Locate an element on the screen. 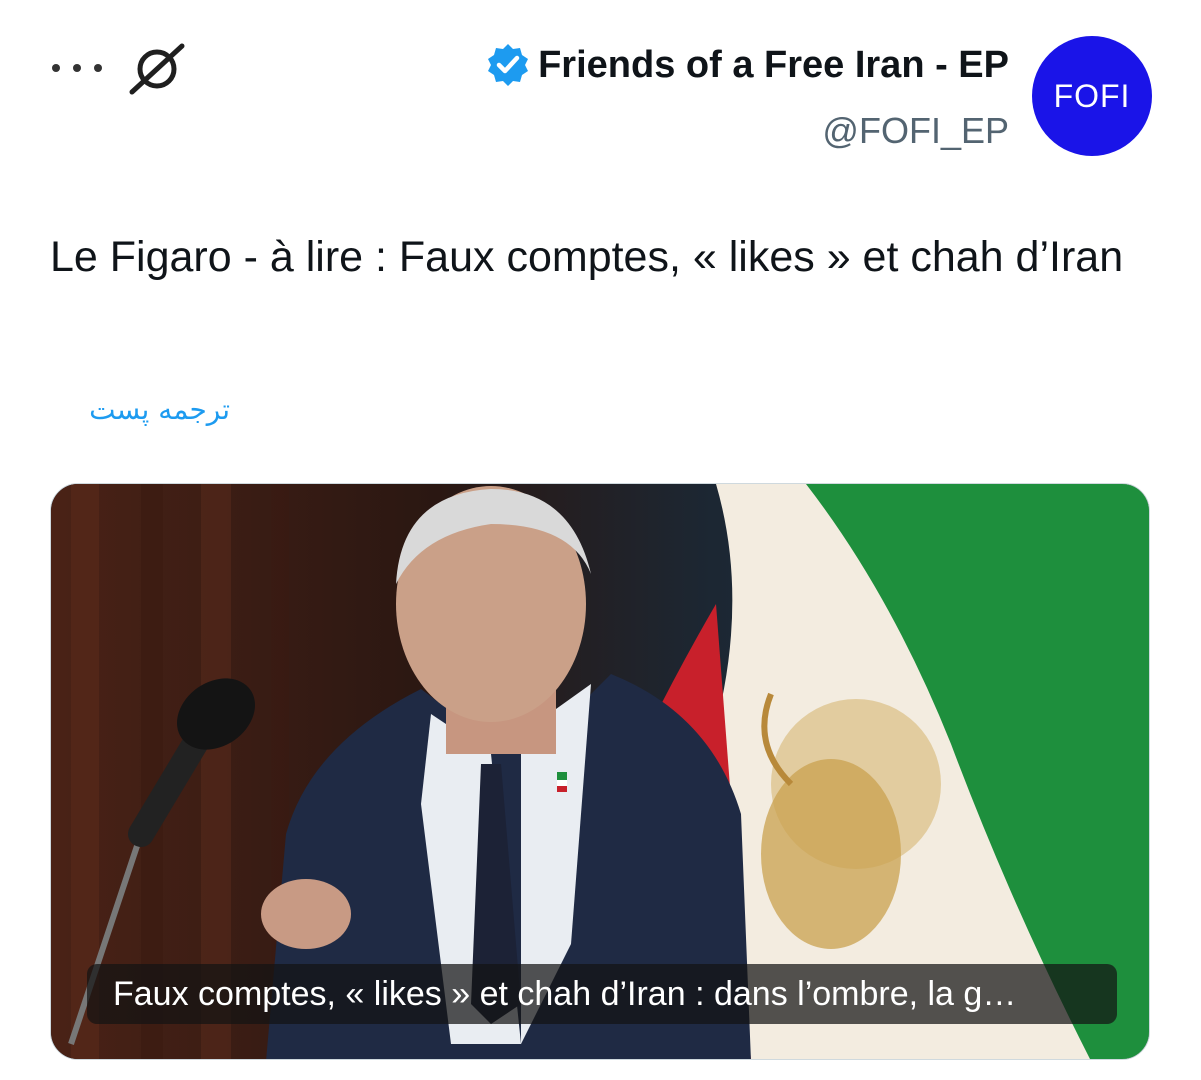 Image resolution: width=1201 pixels, height=1080 pixels. translate-post-link: ترجمه پست is located at coordinates (140, 409).